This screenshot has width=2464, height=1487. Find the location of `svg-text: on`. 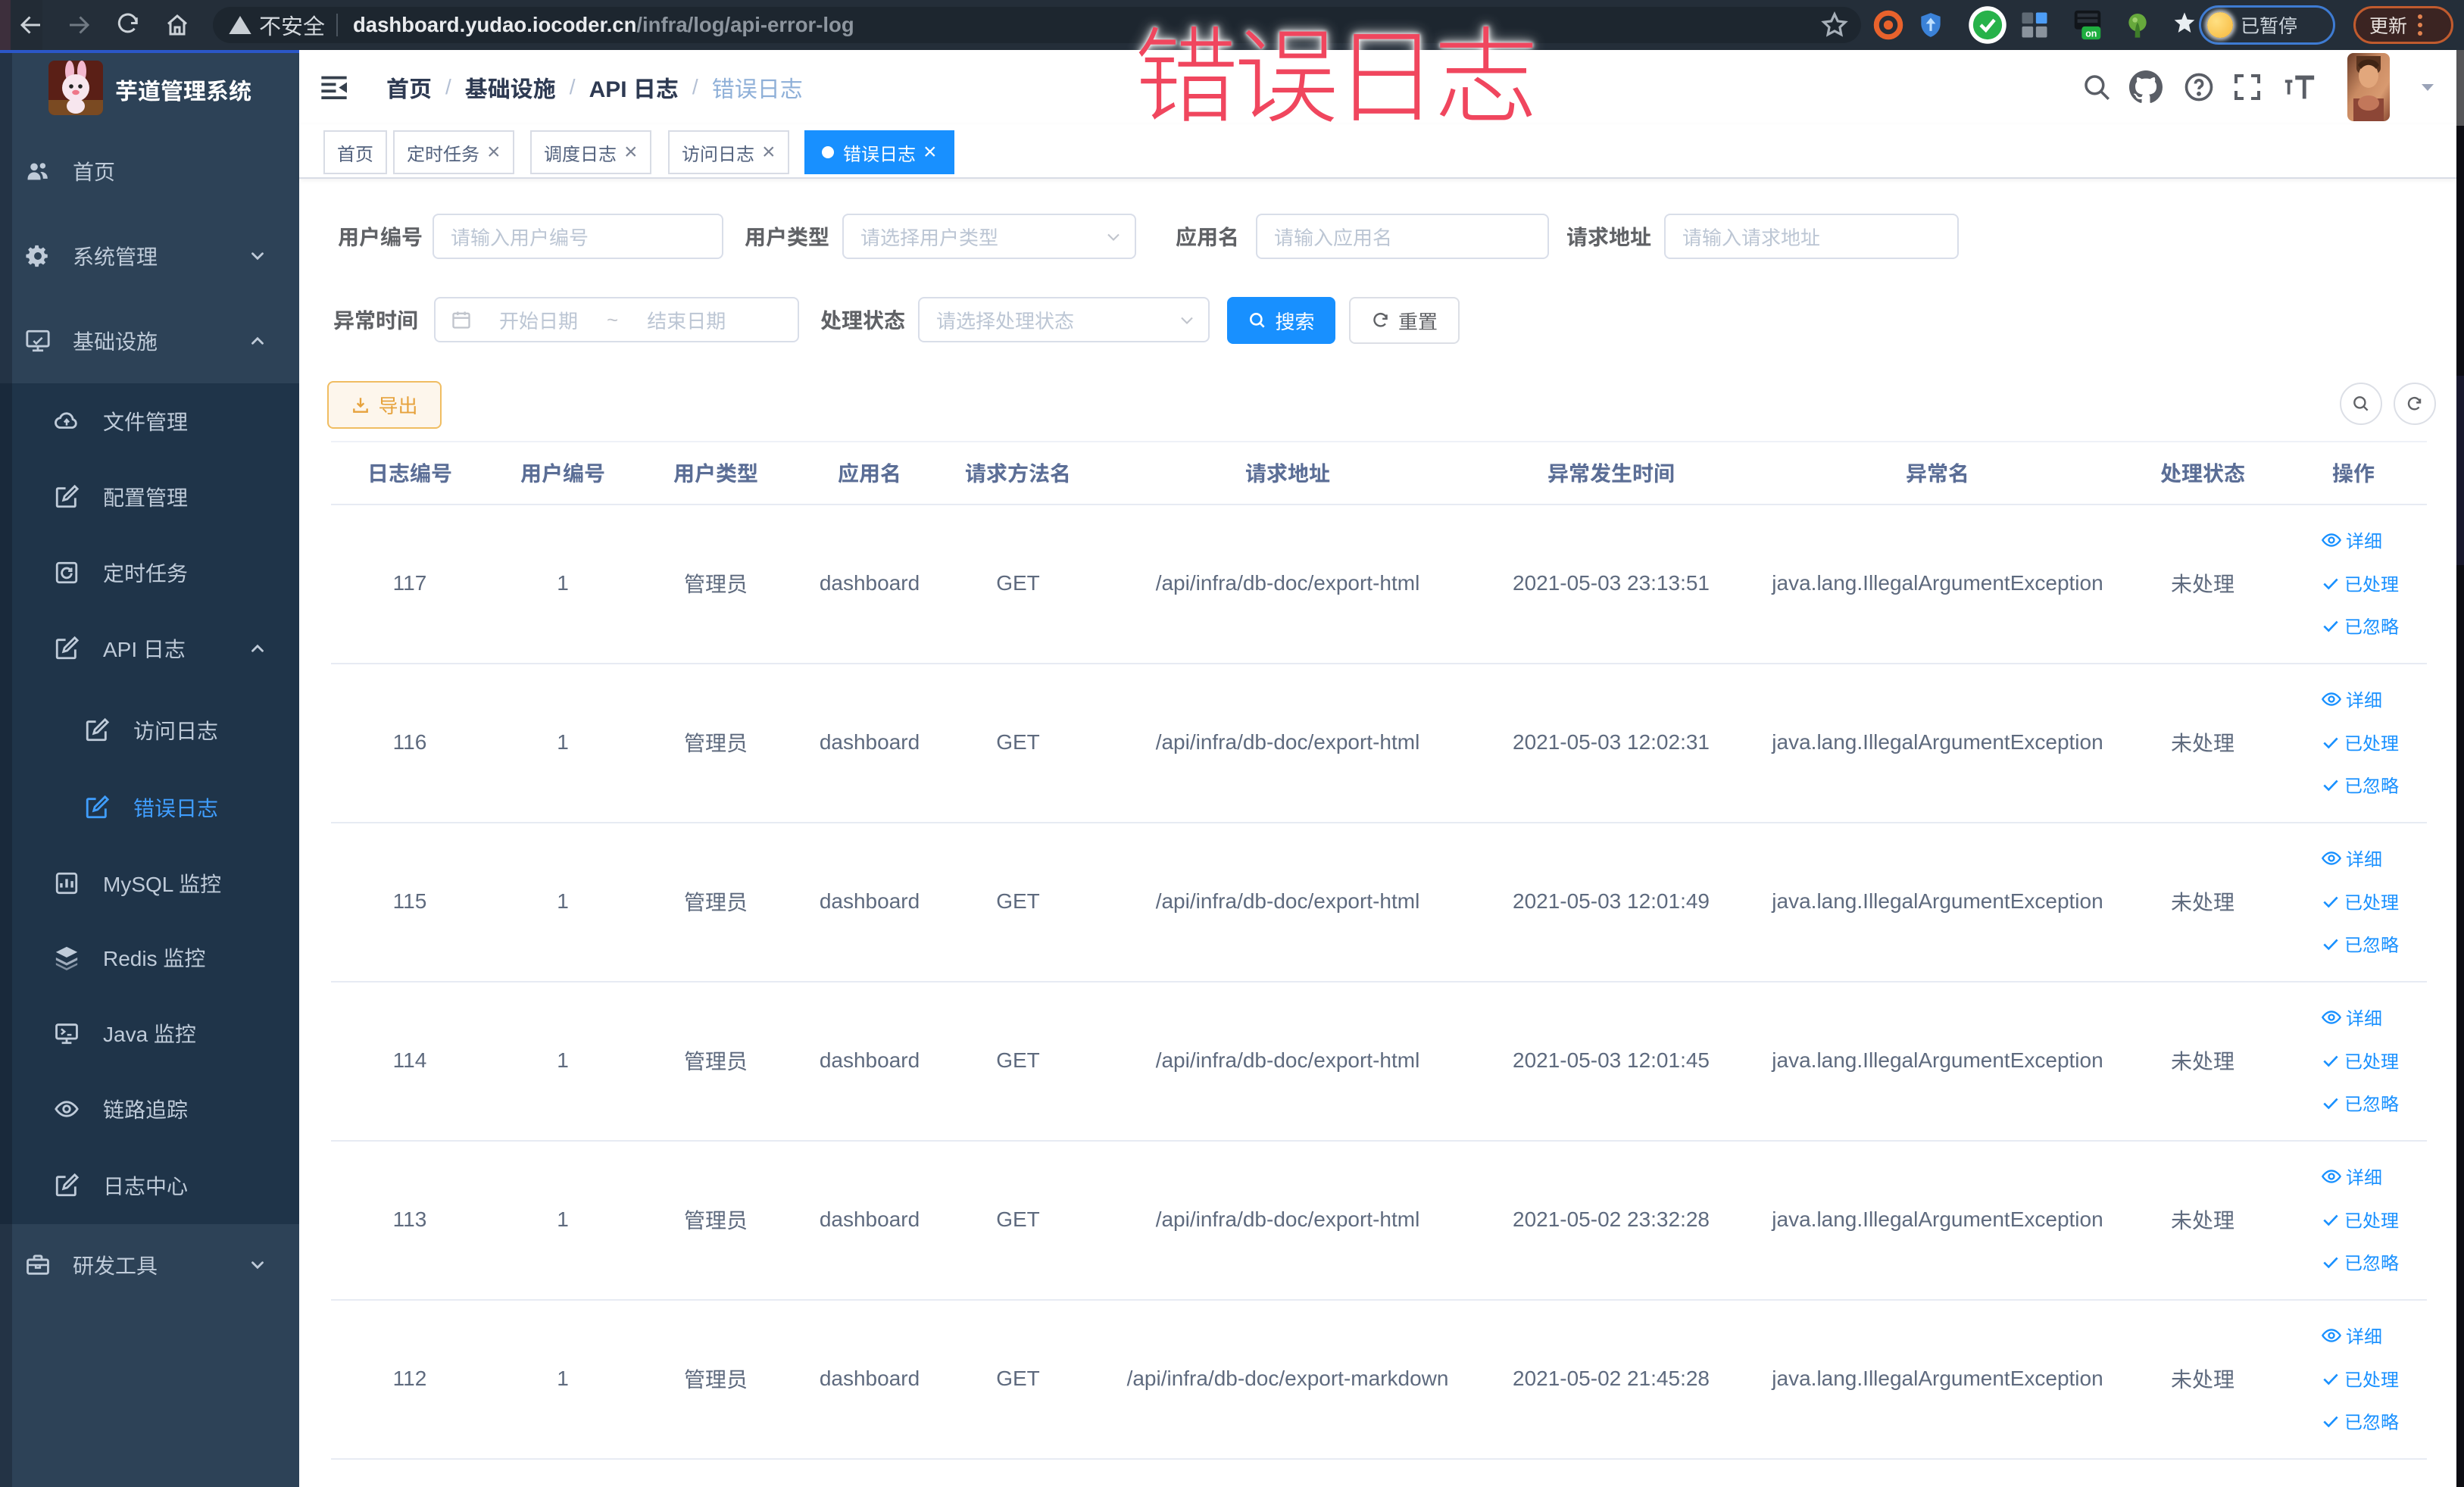

svg-text: on is located at coordinates (2091, 33).